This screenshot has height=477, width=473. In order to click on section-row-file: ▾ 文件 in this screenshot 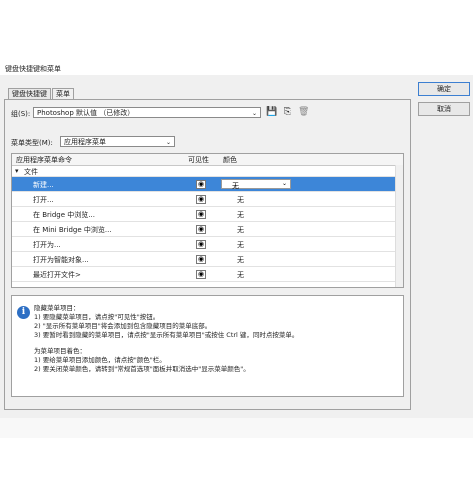, I will do `click(203, 171)`.